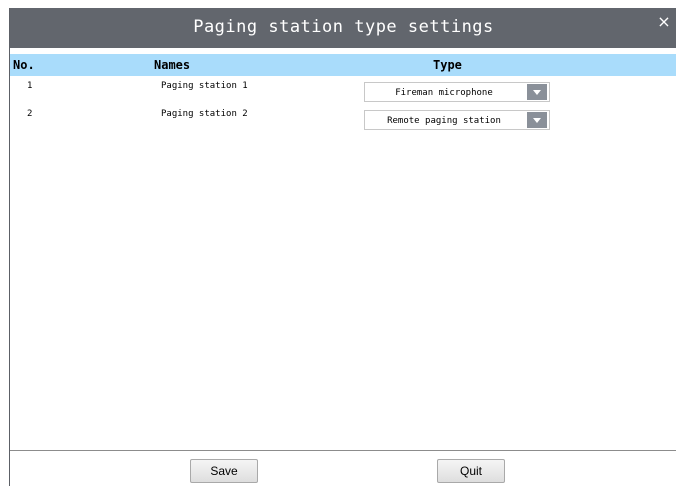 This screenshot has width=676, height=486. What do you see at coordinates (204, 114) in the screenshot?
I see `station-name: Paging station 2` at bounding box center [204, 114].